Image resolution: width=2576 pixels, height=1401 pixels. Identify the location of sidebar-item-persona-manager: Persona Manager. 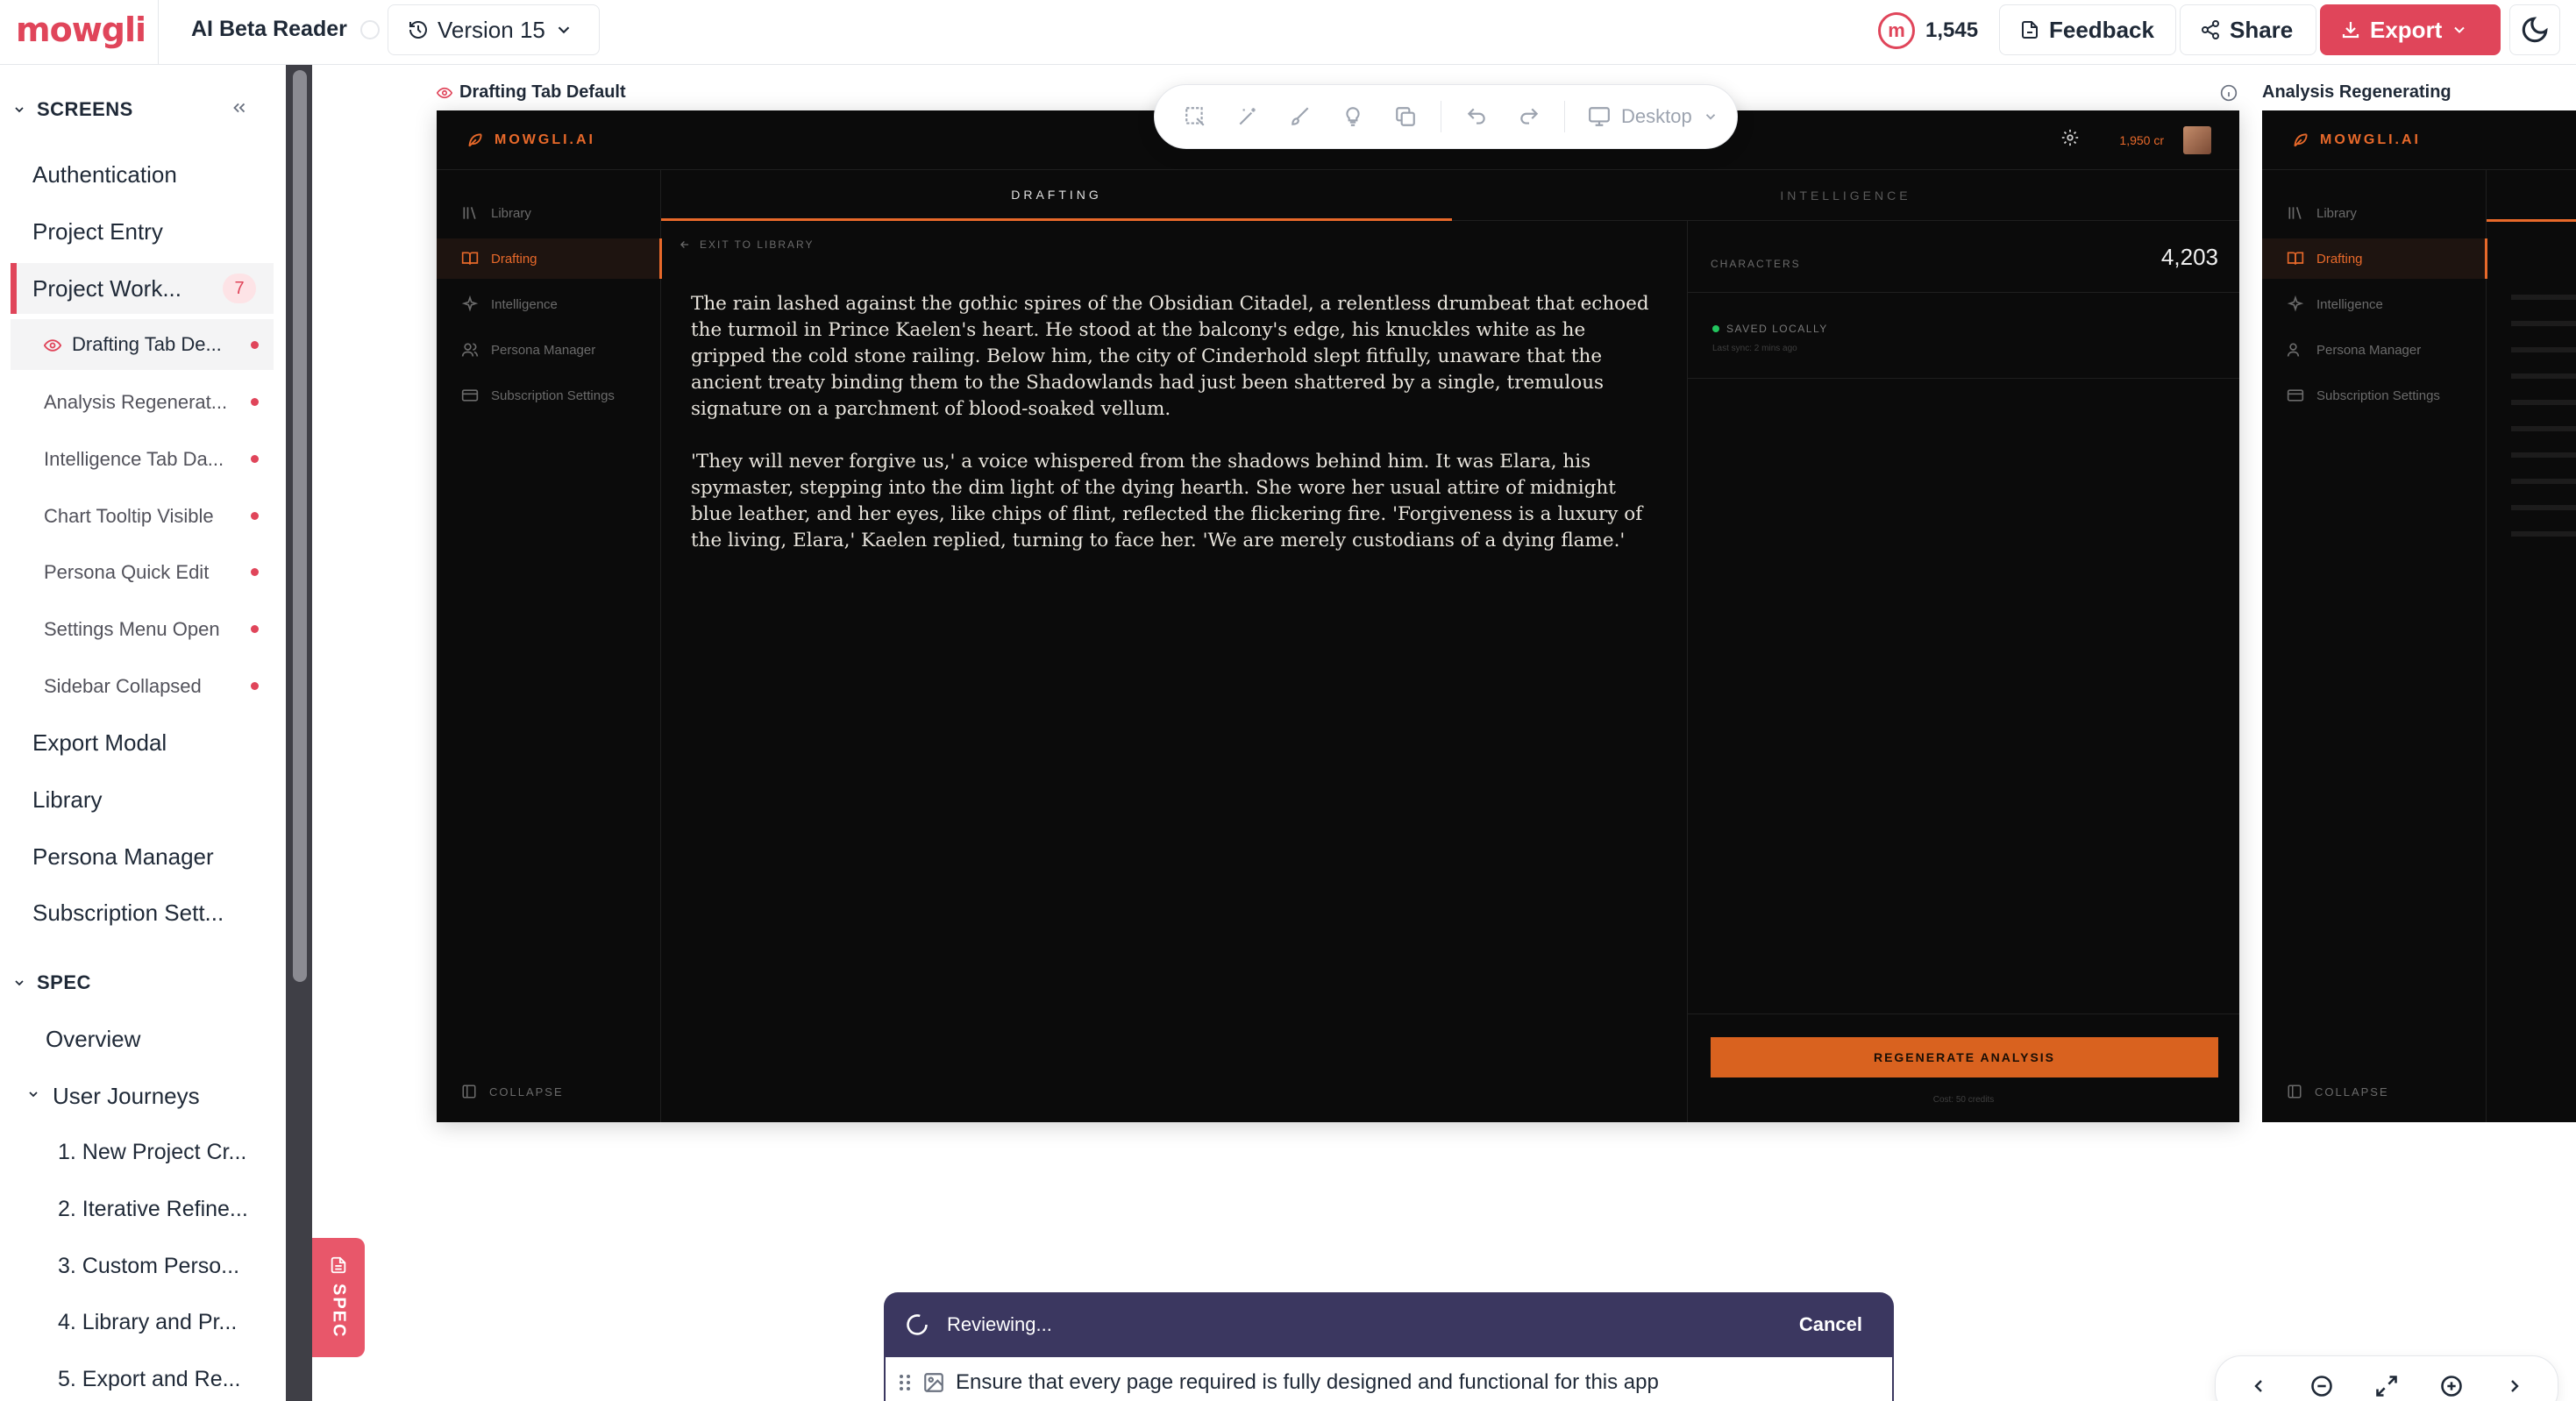
(123, 857).